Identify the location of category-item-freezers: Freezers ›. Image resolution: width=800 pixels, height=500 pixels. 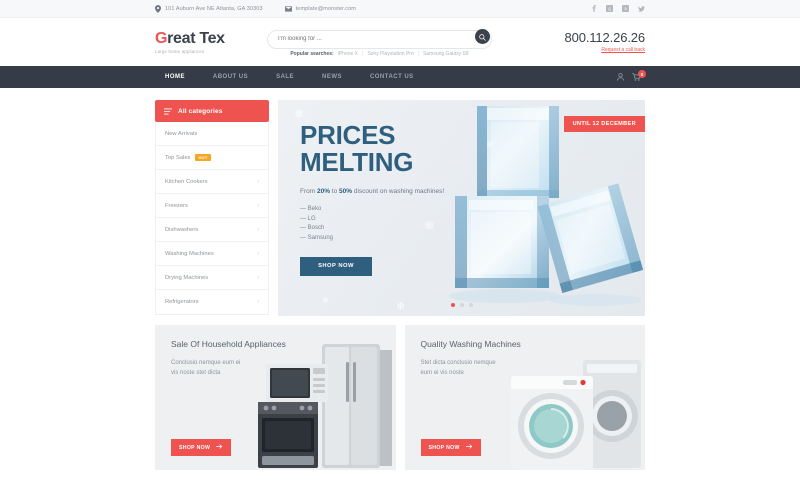
(212, 206).